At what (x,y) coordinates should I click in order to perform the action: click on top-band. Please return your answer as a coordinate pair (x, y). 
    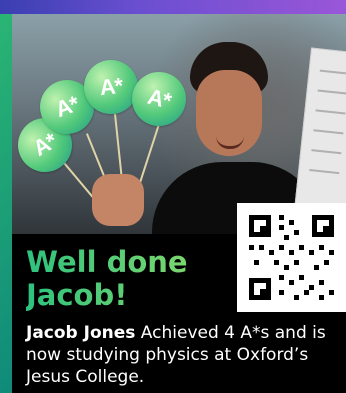
    Looking at the image, I should click on (173, 7).